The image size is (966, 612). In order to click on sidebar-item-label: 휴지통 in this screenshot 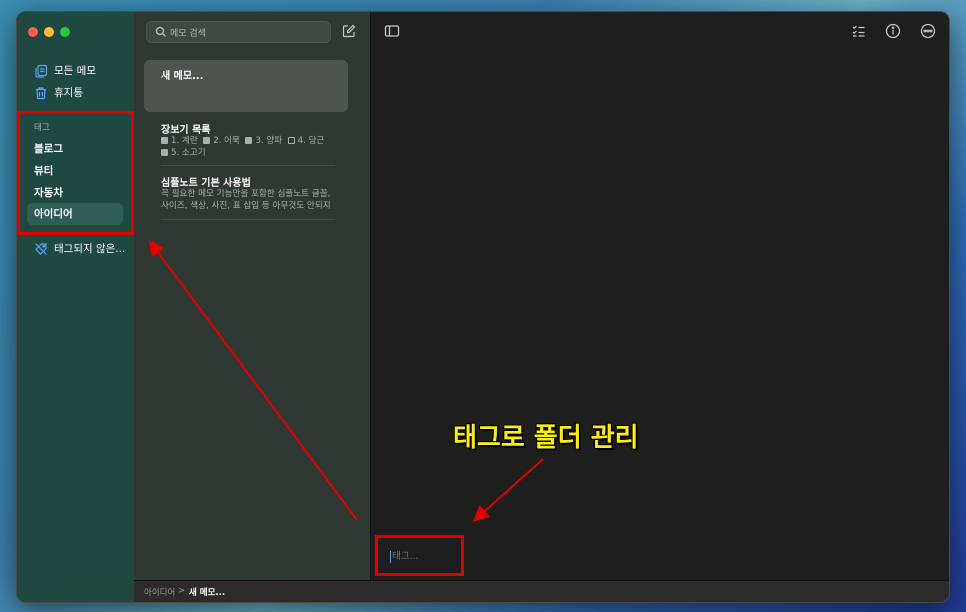, I will do `click(68, 93)`.